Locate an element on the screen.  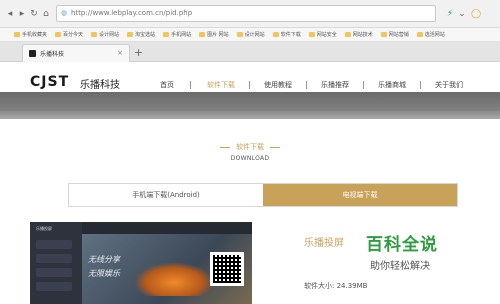
preview-topbar is located at coordinates (167, 228).